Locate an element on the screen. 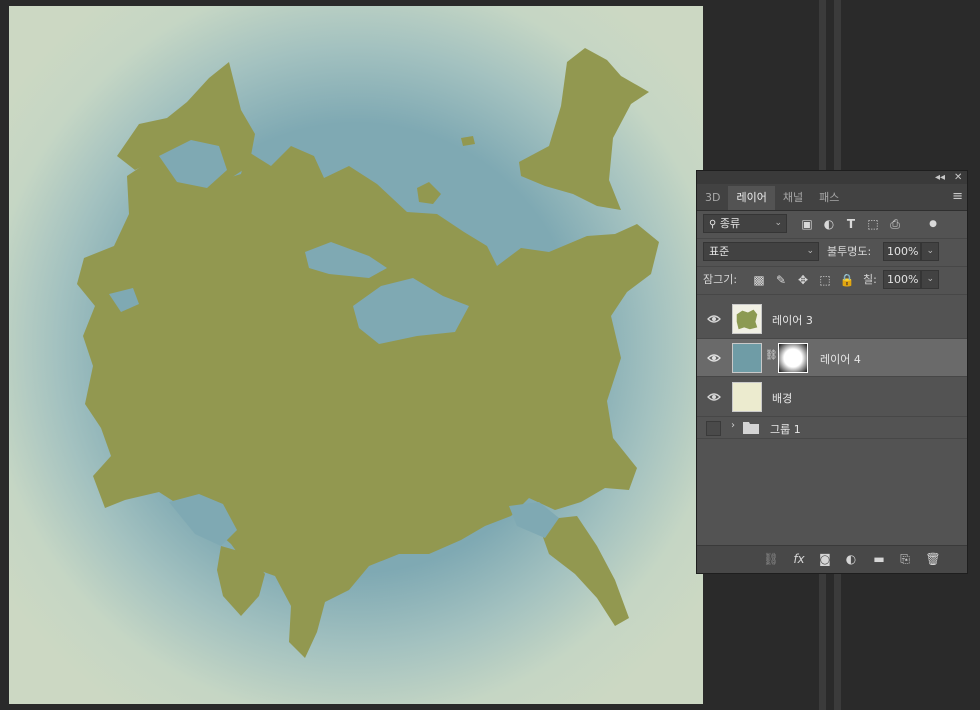 This screenshot has width=980, height=710. lock-all-icon: 🔒 is located at coordinates (847, 280).